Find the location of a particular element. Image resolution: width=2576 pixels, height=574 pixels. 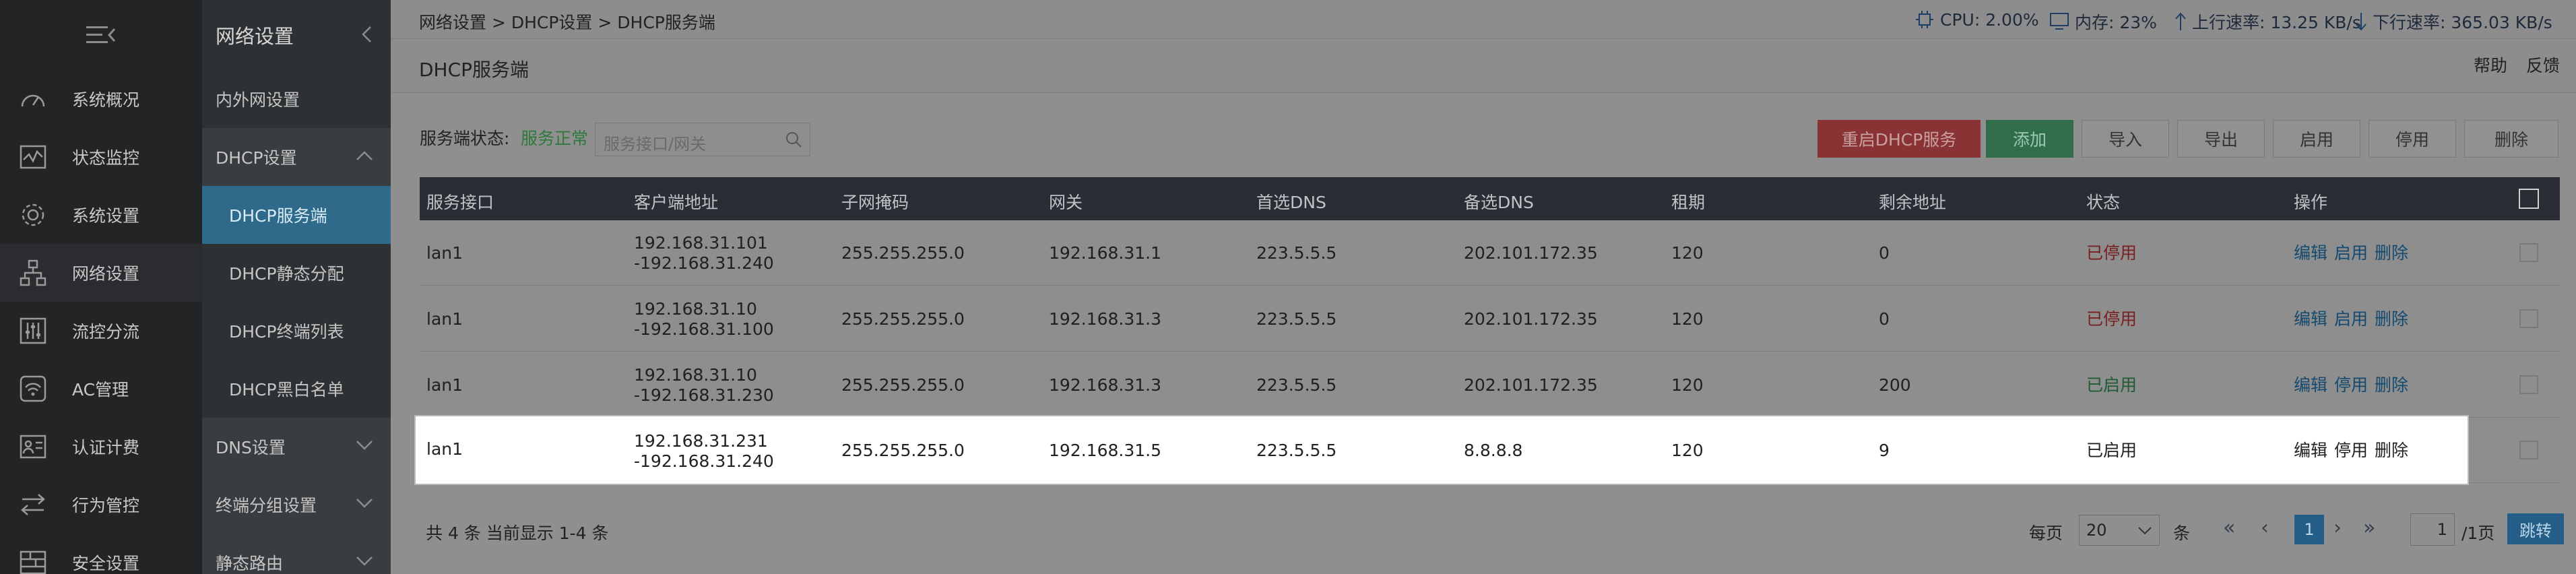

current-page-button: 1 is located at coordinates (2309, 529).